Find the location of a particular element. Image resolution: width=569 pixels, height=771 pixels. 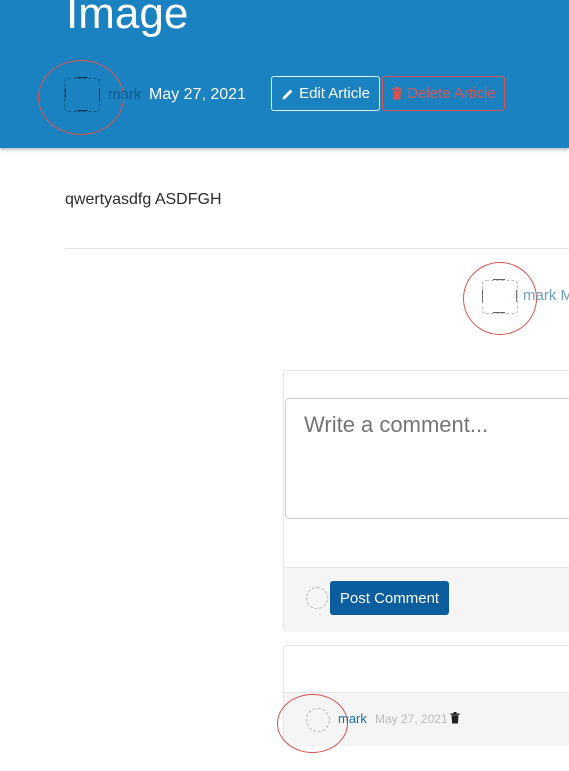

delete-article-button: Delete Article is located at coordinates (443, 93).